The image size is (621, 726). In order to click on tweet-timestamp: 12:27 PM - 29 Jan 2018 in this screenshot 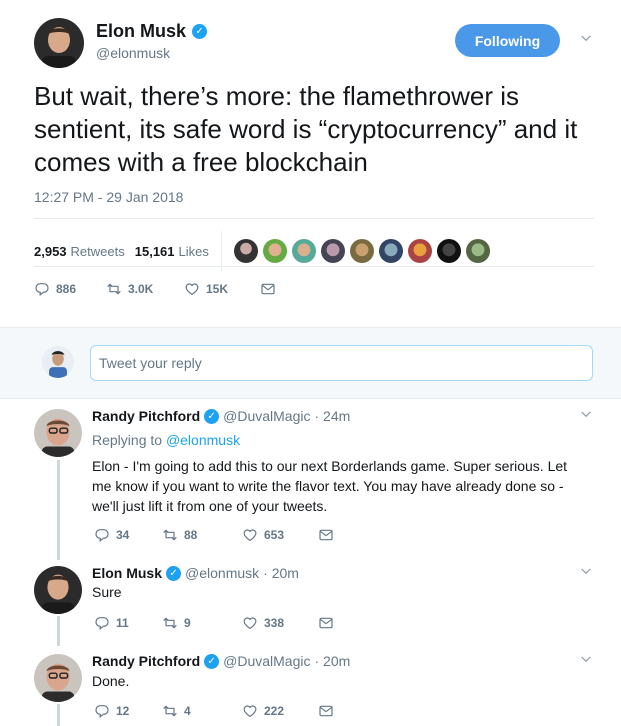, I will do `click(108, 197)`.